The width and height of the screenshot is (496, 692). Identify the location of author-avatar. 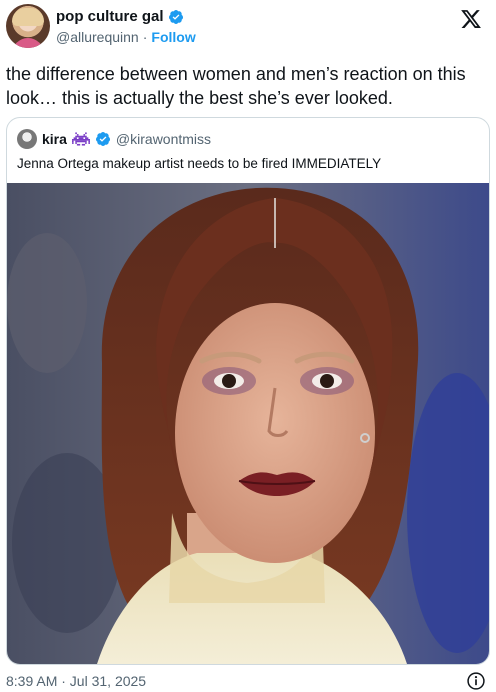
(28, 26).